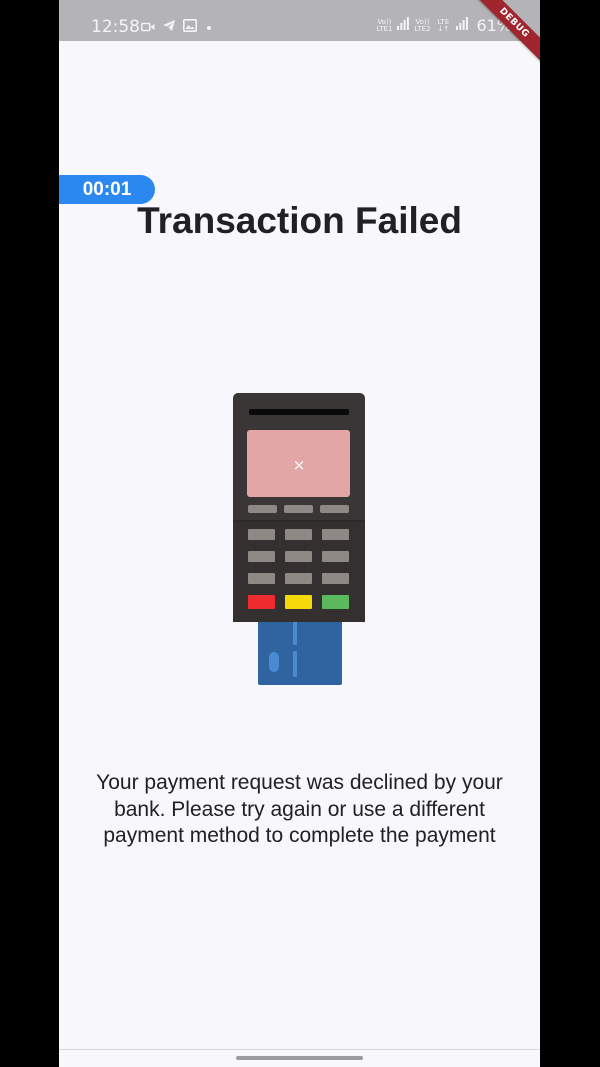  Describe the element at coordinates (299, 539) in the screenshot. I see `card-terminal-declined-icon: ×` at that location.